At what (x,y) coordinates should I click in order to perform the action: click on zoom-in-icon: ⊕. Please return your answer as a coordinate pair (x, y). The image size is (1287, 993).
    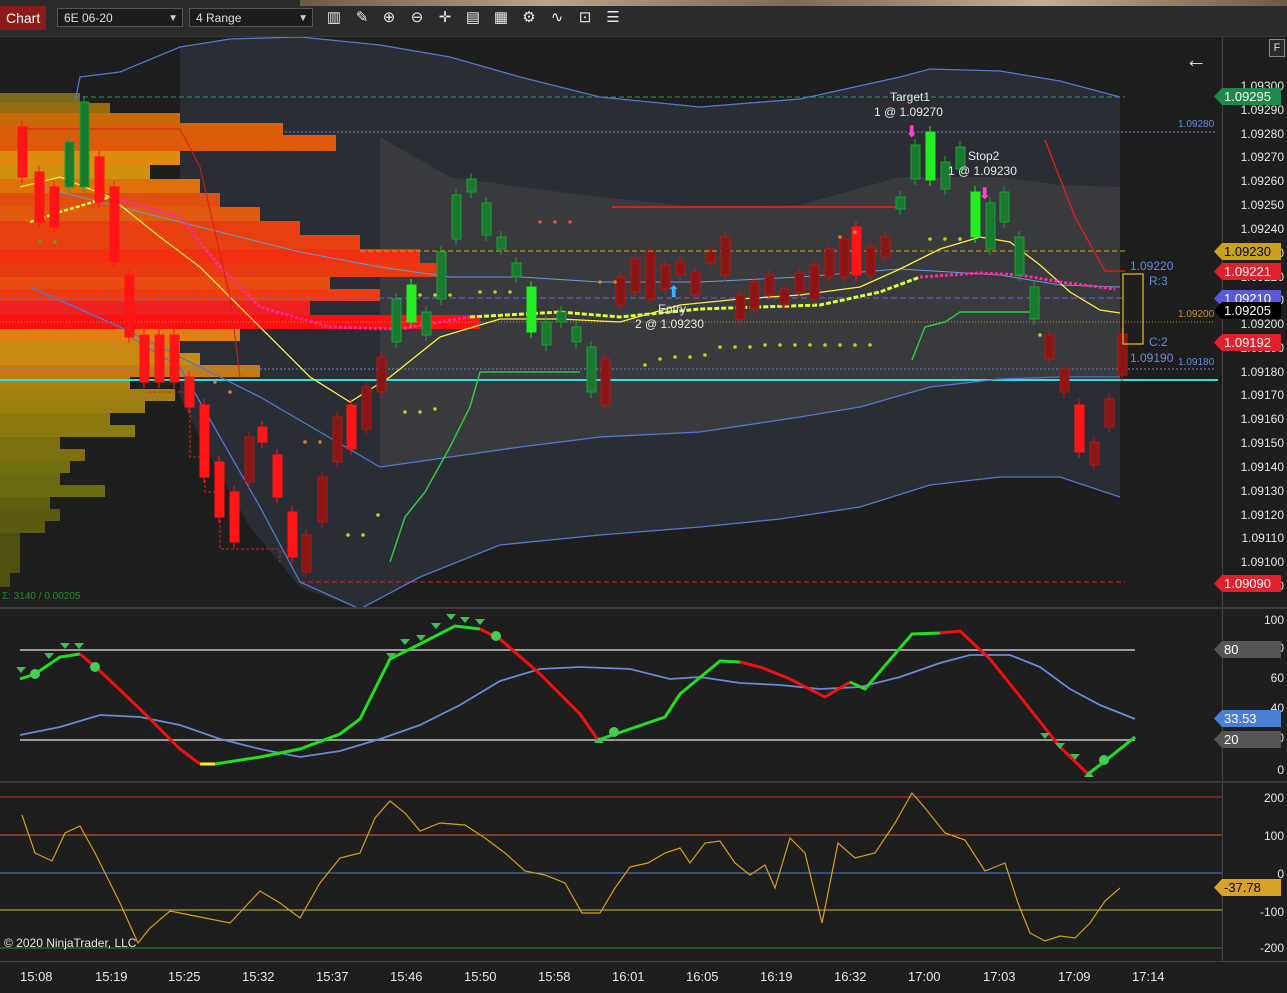
    Looking at the image, I should click on (389, 18).